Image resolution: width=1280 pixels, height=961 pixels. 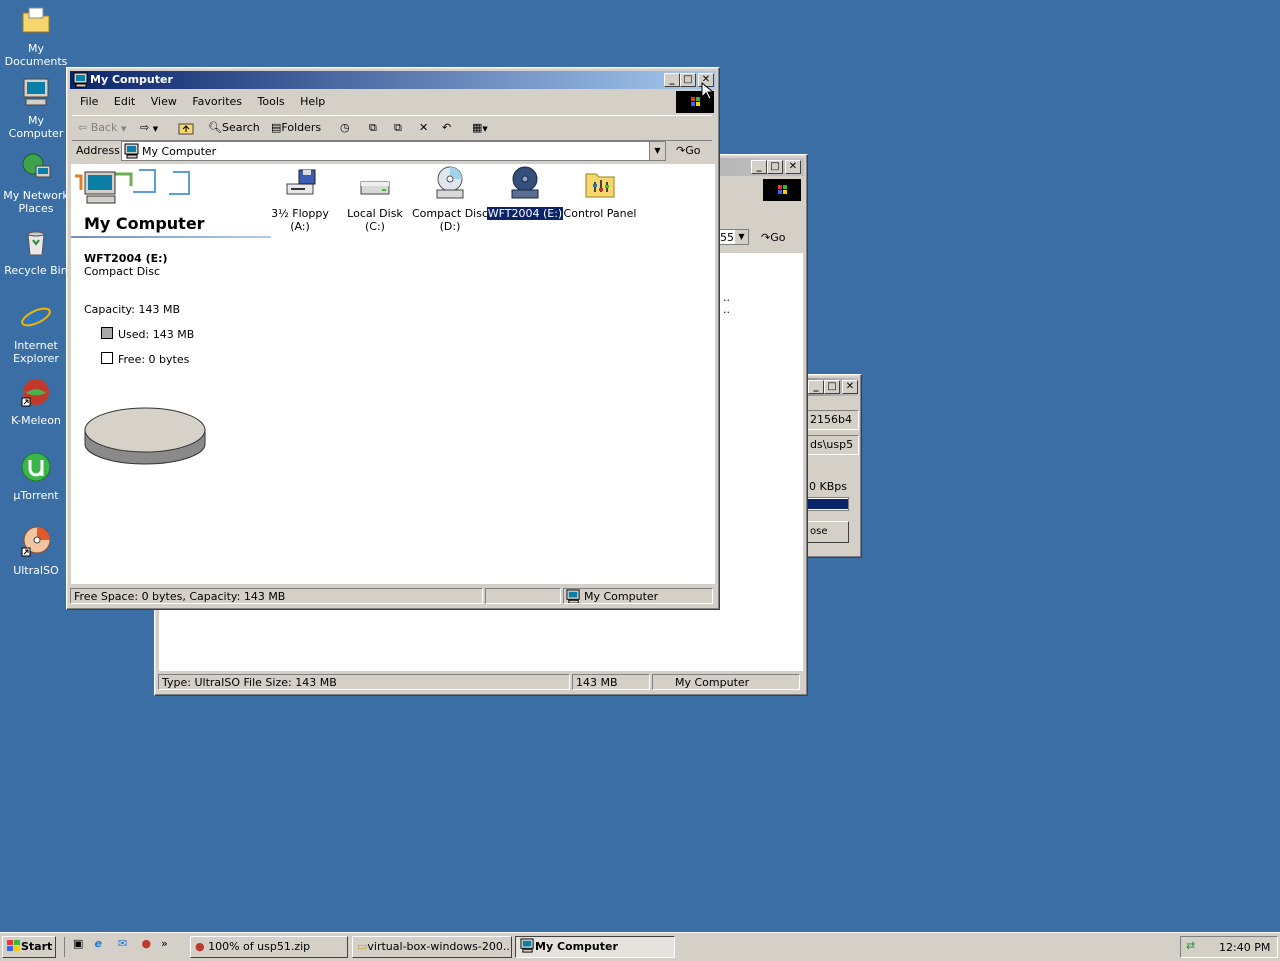 What do you see at coordinates (36, 165) in the screenshot?
I see `network-places-icon` at bounding box center [36, 165].